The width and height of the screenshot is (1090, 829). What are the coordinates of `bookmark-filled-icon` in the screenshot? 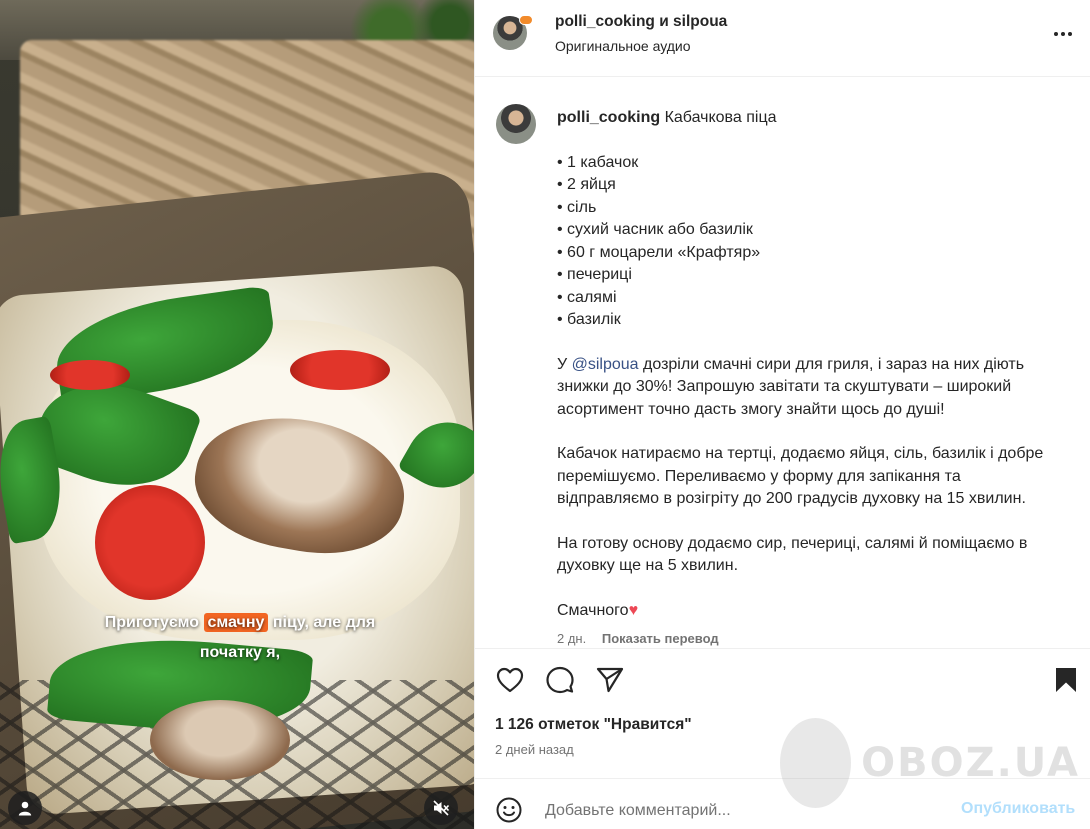 It's located at (1066, 680).